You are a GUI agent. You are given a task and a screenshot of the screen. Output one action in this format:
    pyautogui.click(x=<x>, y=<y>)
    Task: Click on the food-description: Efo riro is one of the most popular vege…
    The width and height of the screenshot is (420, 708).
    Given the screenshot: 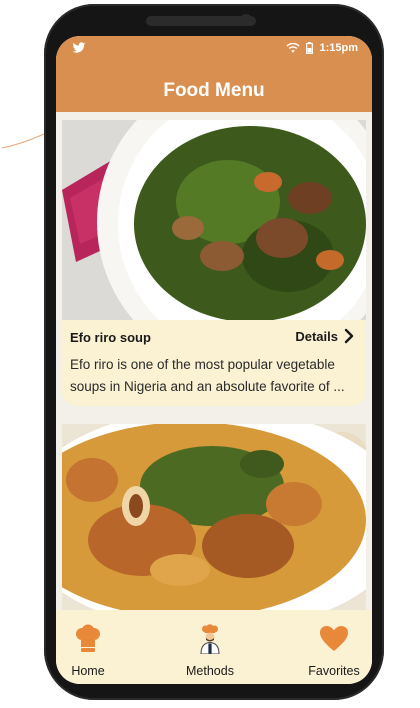 What is the action you would take?
    pyautogui.click(x=207, y=375)
    